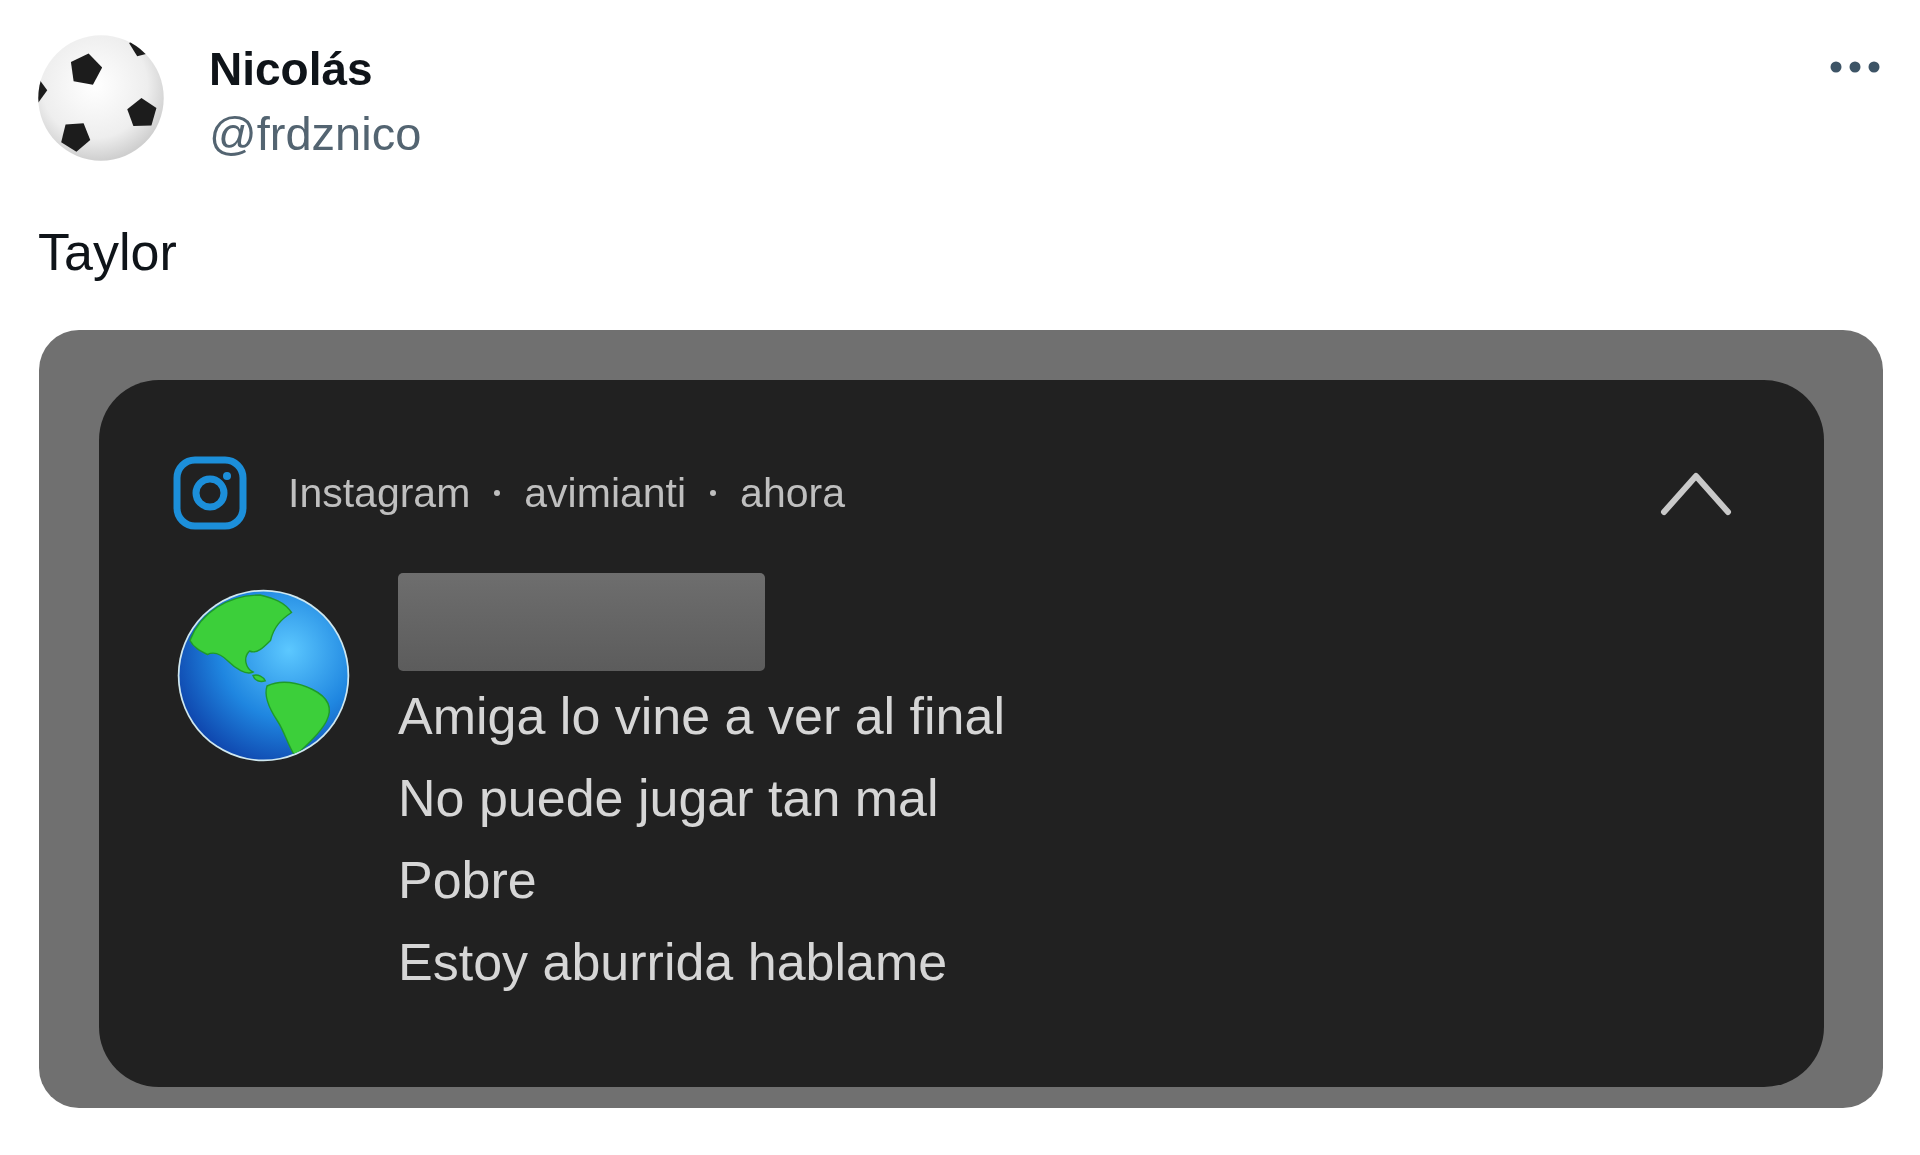  What do you see at coordinates (669, 798) in the screenshot?
I see `message-line: No puede jugar tan mal` at bounding box center [669, 798].